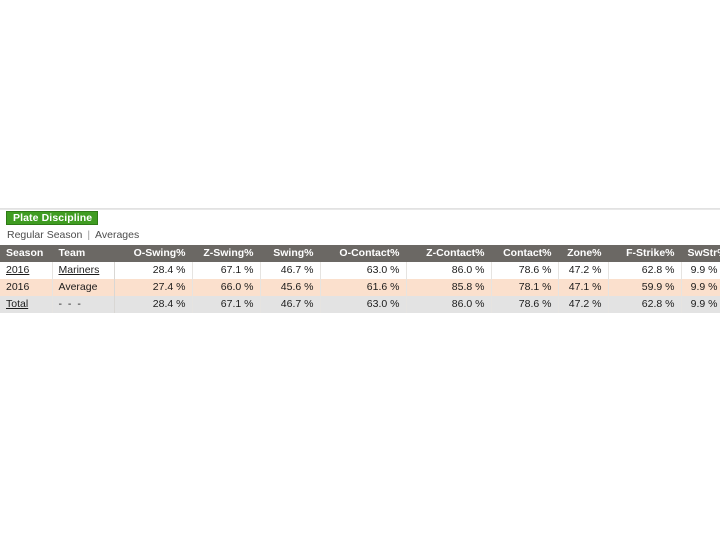 This screenshot has width=720, height=540. I want to click on season-link: 2016, so click(17, 270).